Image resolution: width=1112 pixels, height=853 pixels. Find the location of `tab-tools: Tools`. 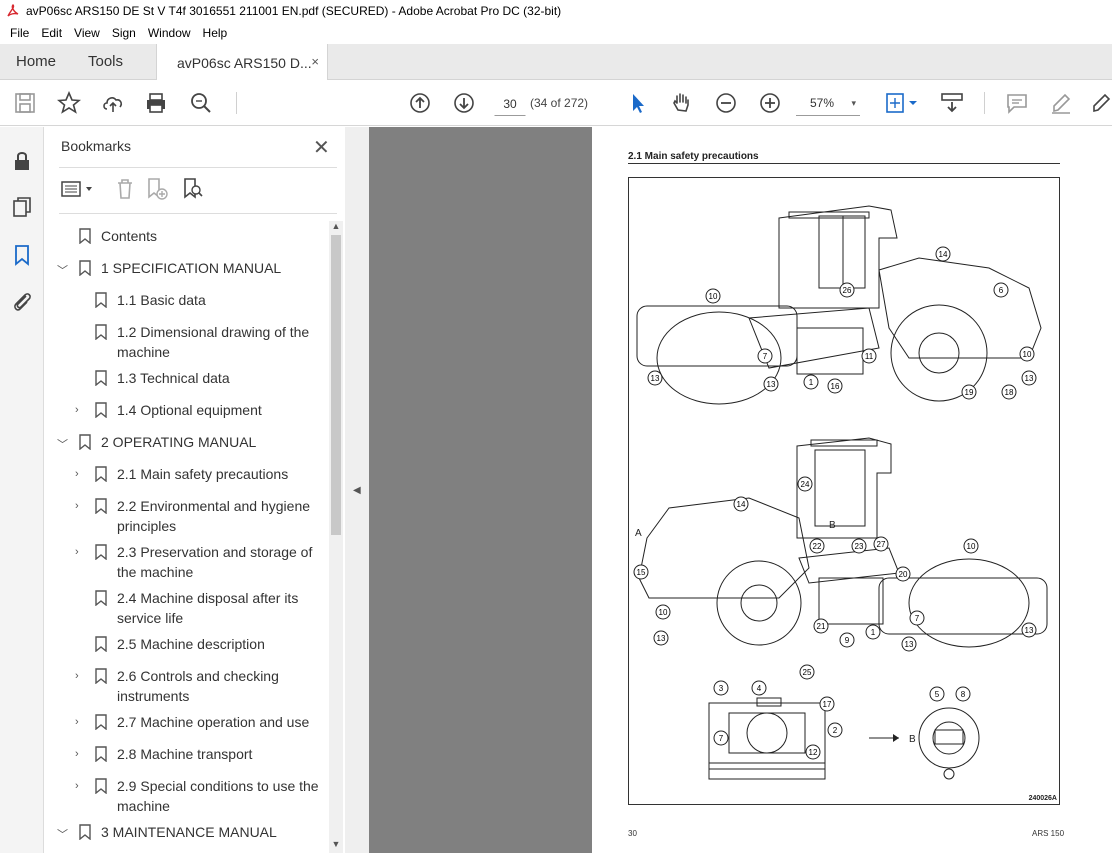

tab-tools: Tools is located at coordinates (105, 62).